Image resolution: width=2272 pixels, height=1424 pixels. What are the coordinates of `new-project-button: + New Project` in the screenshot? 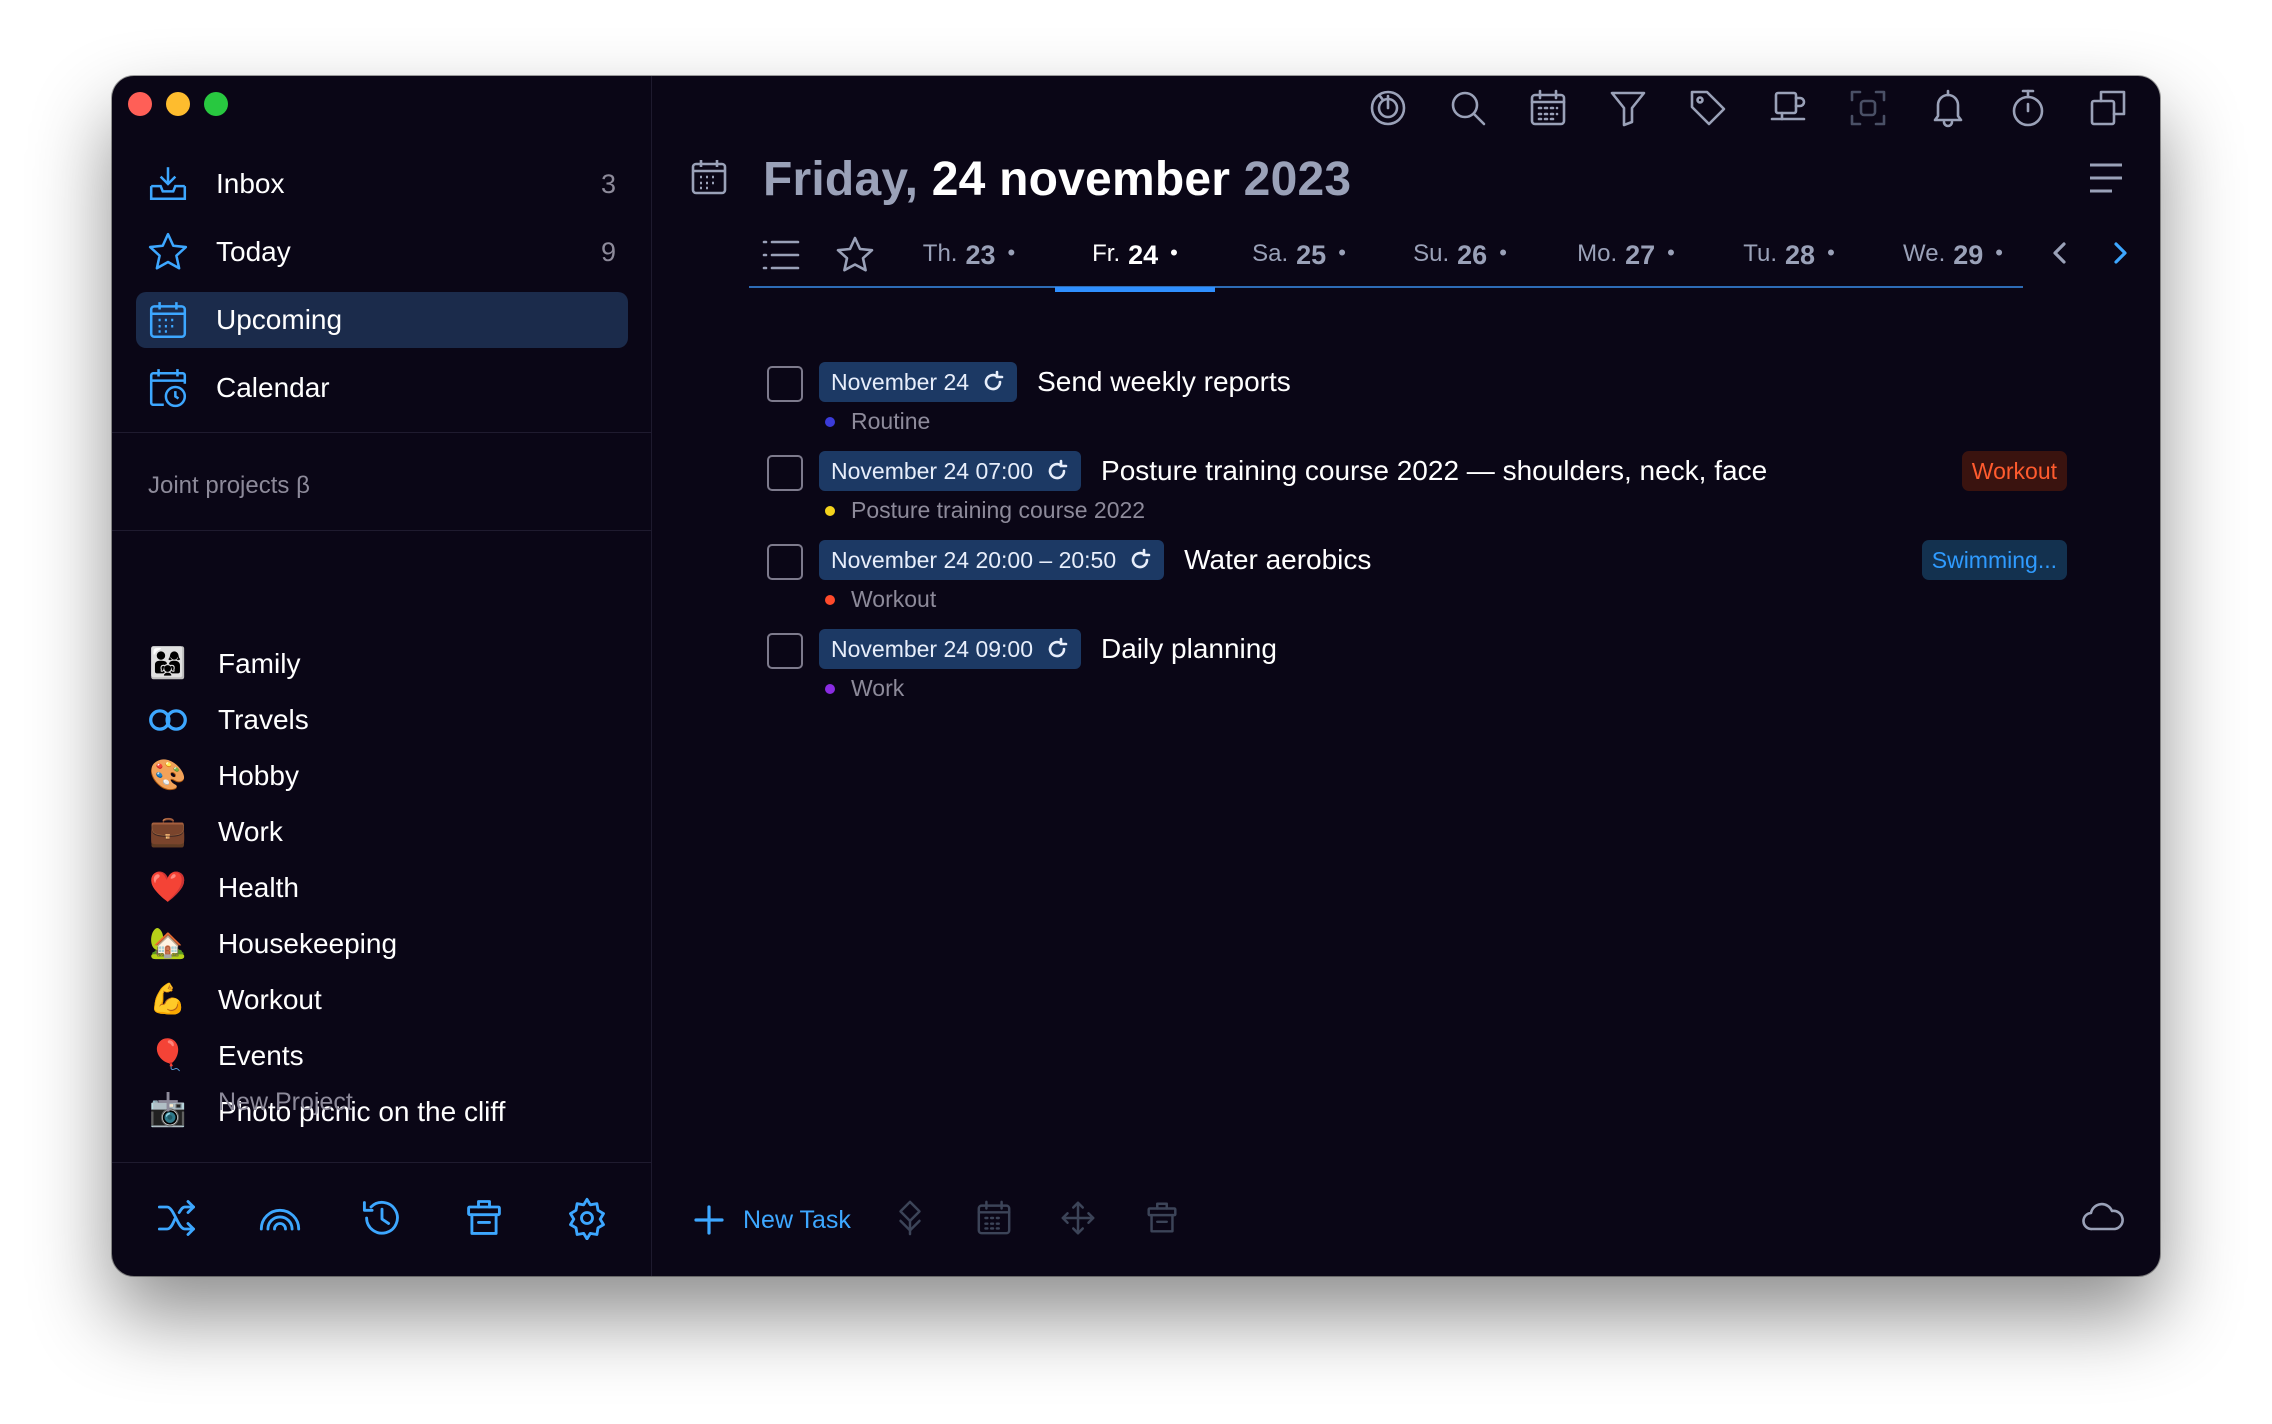 It's located at (250, 1102).